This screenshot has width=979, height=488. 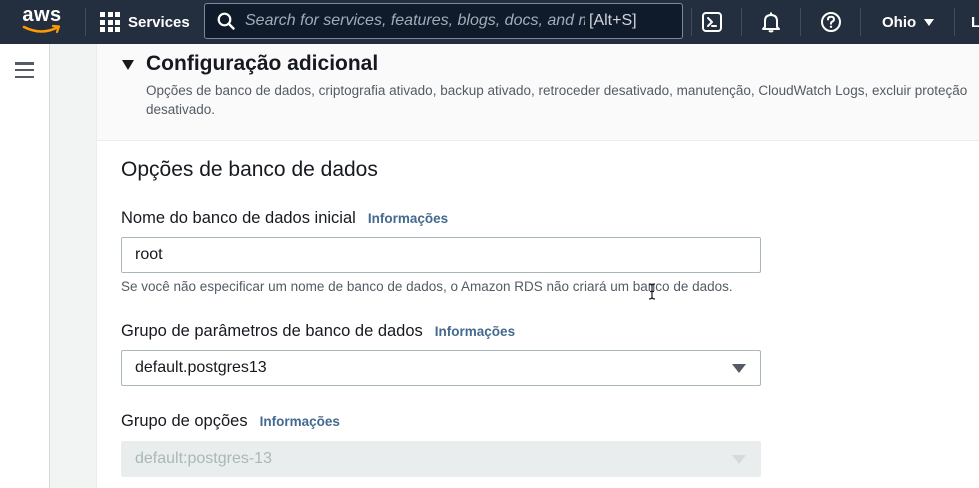 What do you see at coordinates (262, 63) in the screenshot?
I see `section-title: Configuração adicional` at bounding box center [262, 63].